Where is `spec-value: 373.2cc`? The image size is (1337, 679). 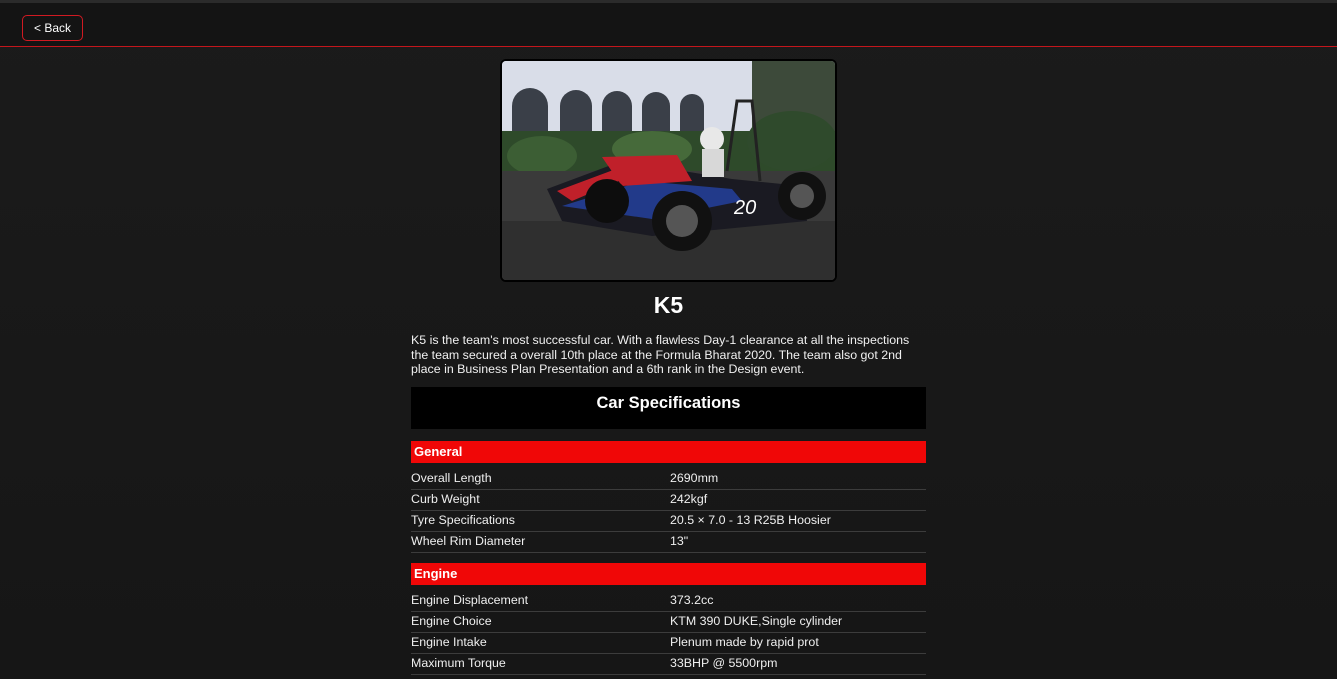
spec-value: 373.2cc is located at coordinates (692, 600).